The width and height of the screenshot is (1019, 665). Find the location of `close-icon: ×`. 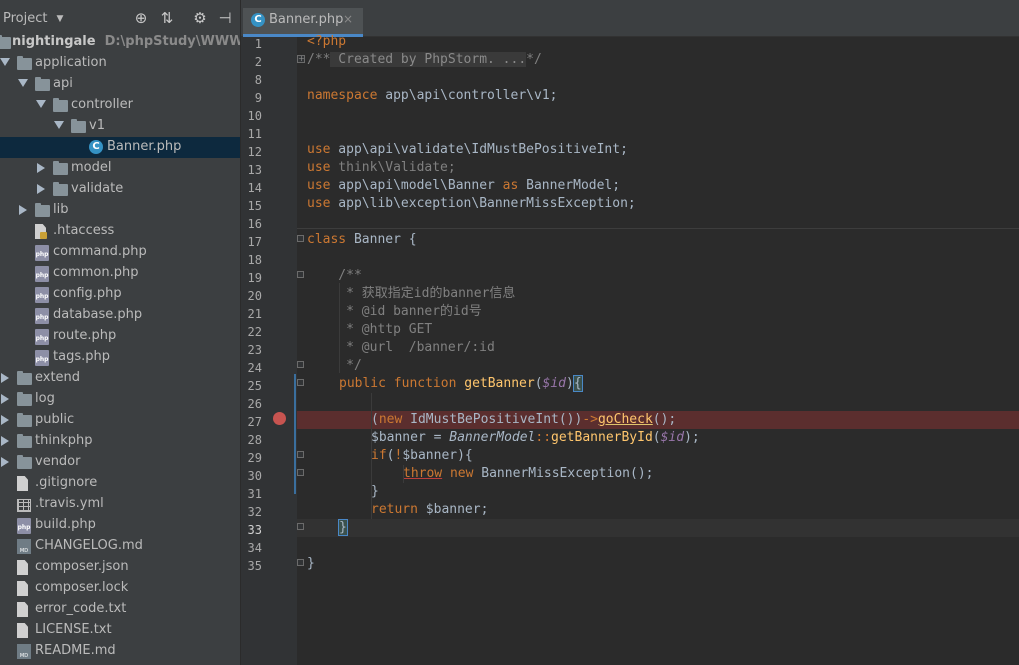

close-icon: × is located at coordinates (348, 19).